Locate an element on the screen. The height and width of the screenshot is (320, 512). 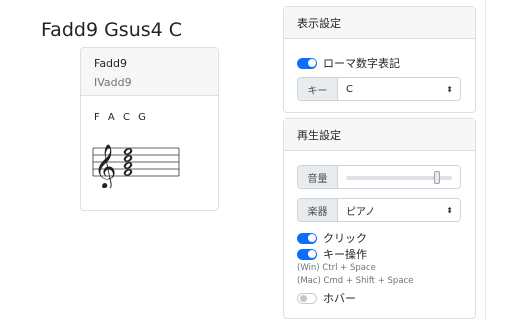
treble-clef-icon: 𝄞 is located at coordinates (105, 166).